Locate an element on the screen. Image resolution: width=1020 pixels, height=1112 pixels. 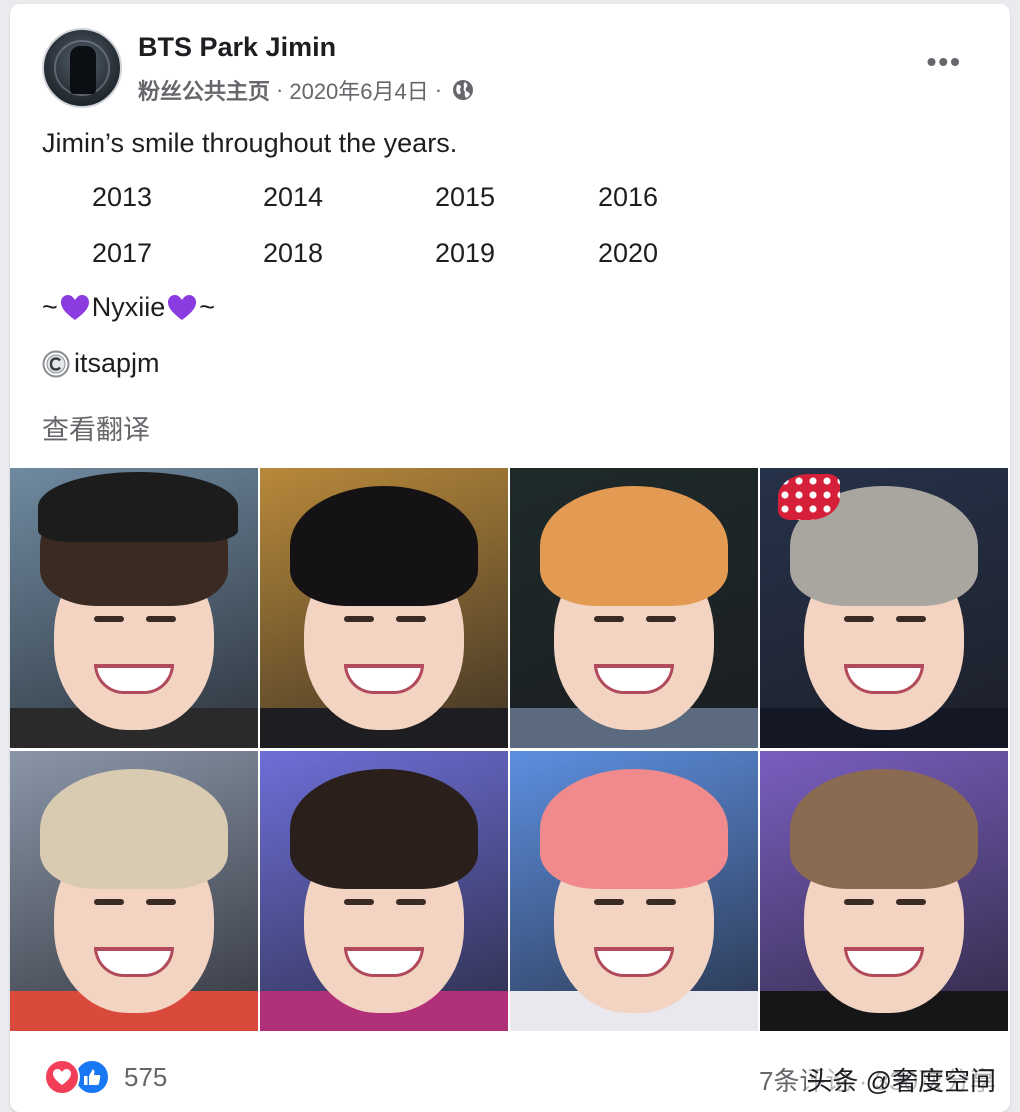
copyright-icon is located at coordinates (56, 363).